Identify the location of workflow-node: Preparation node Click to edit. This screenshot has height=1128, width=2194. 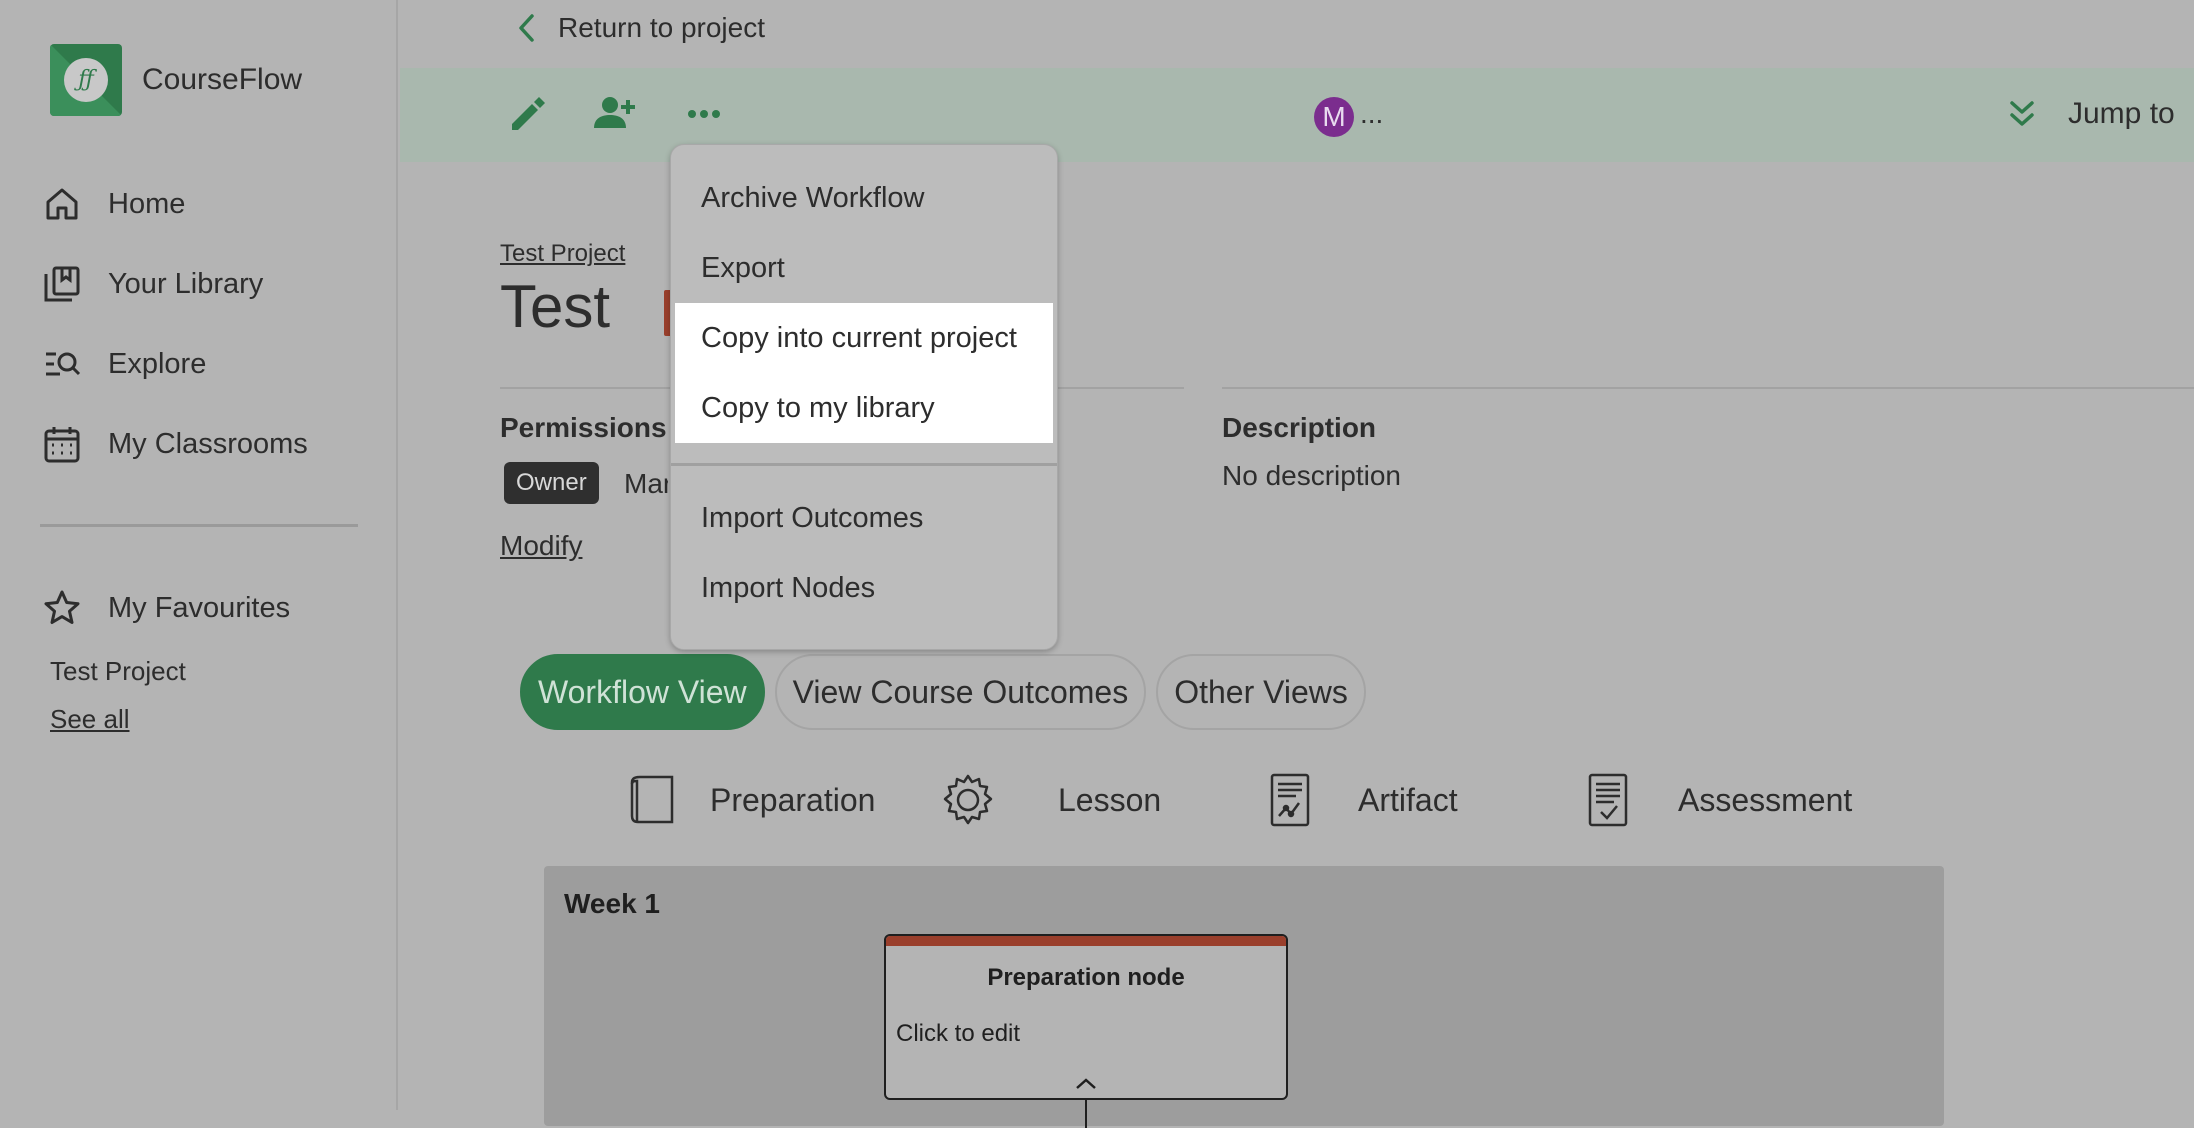
(1086, 1017).